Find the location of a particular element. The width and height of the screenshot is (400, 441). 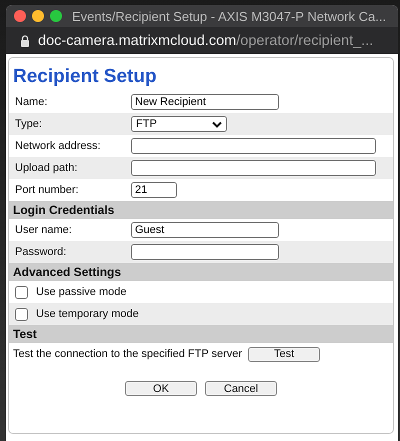

field-label: Name: is located at coordinates (31, 102).